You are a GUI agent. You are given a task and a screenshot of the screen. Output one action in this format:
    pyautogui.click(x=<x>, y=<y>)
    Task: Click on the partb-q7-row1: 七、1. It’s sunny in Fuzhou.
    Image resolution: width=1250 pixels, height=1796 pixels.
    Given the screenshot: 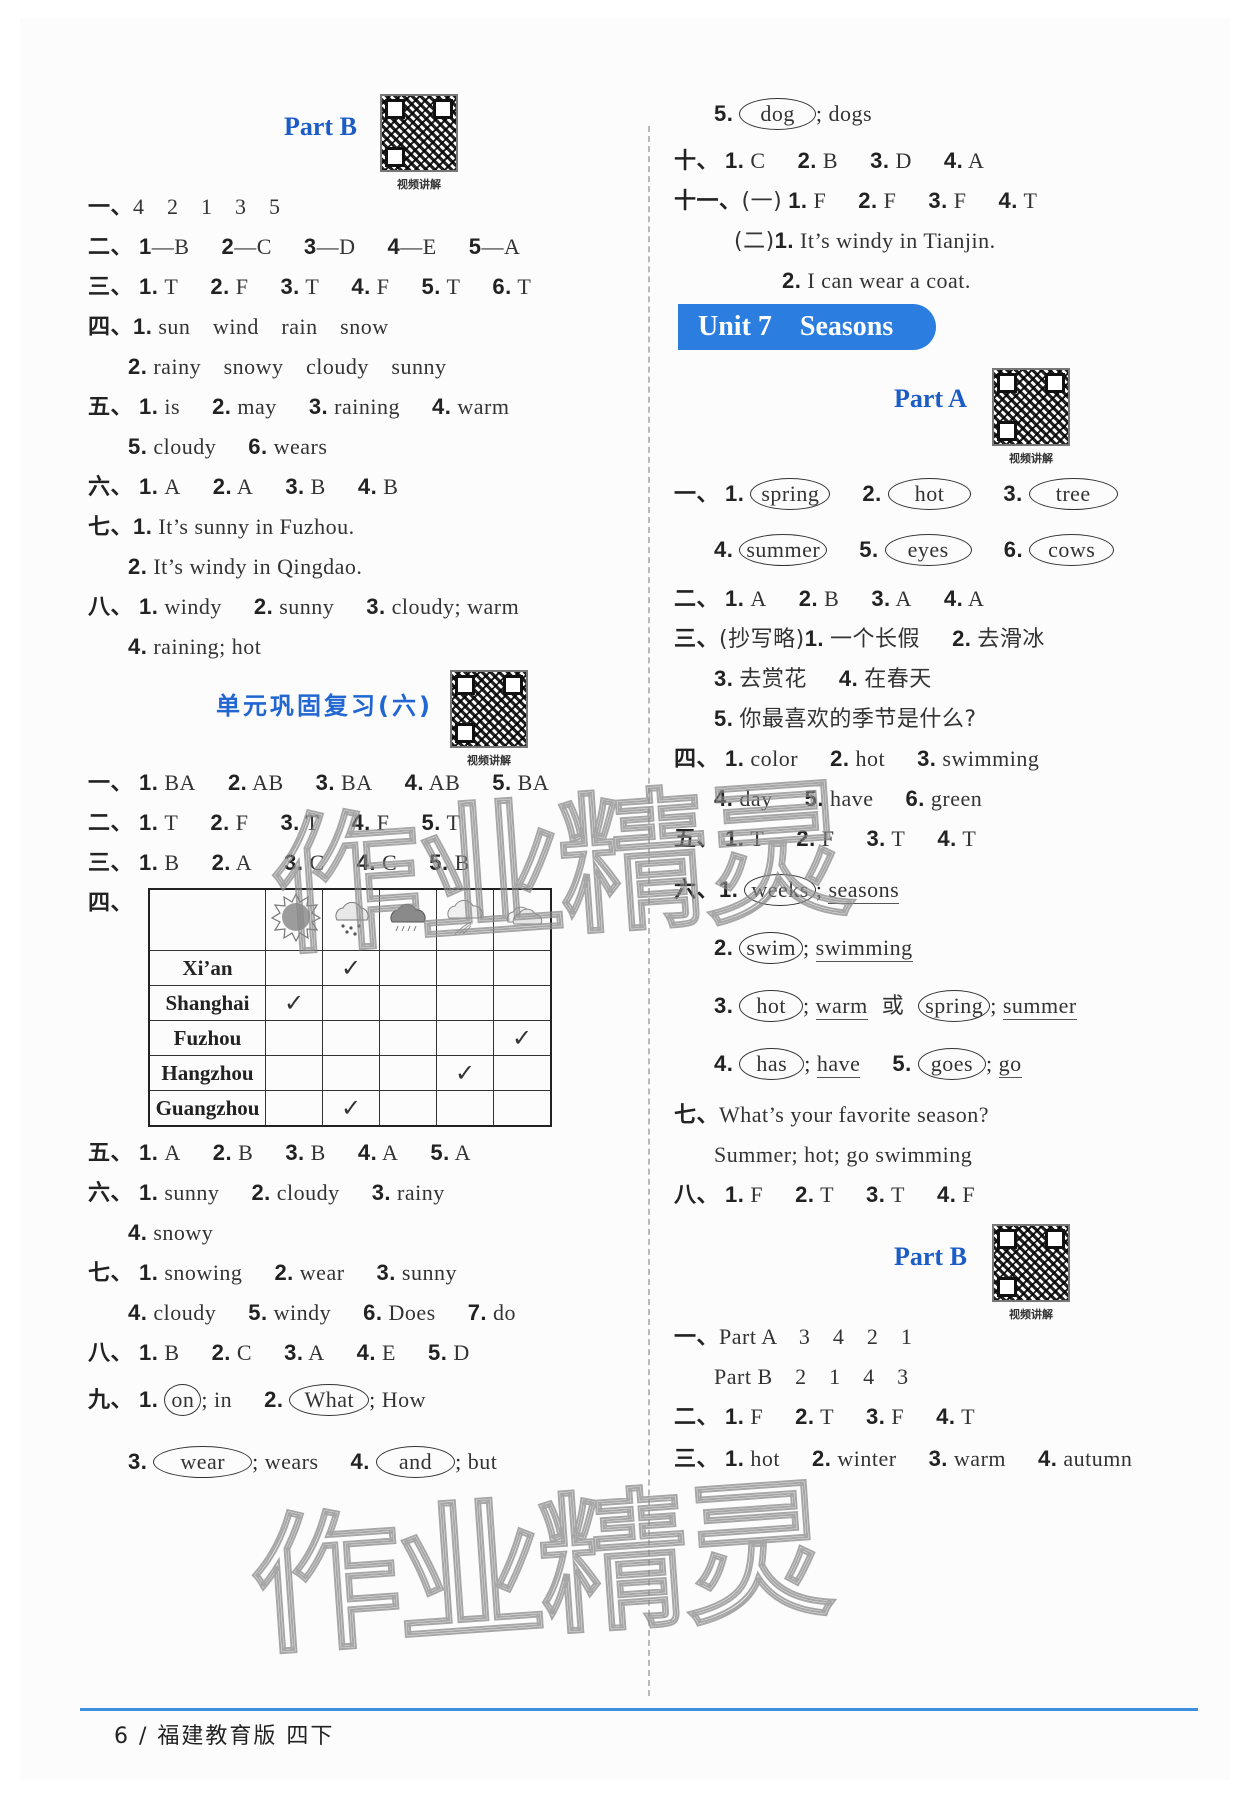 What is the action you would take?
    pyautogui.click(x=221, y=527)
    